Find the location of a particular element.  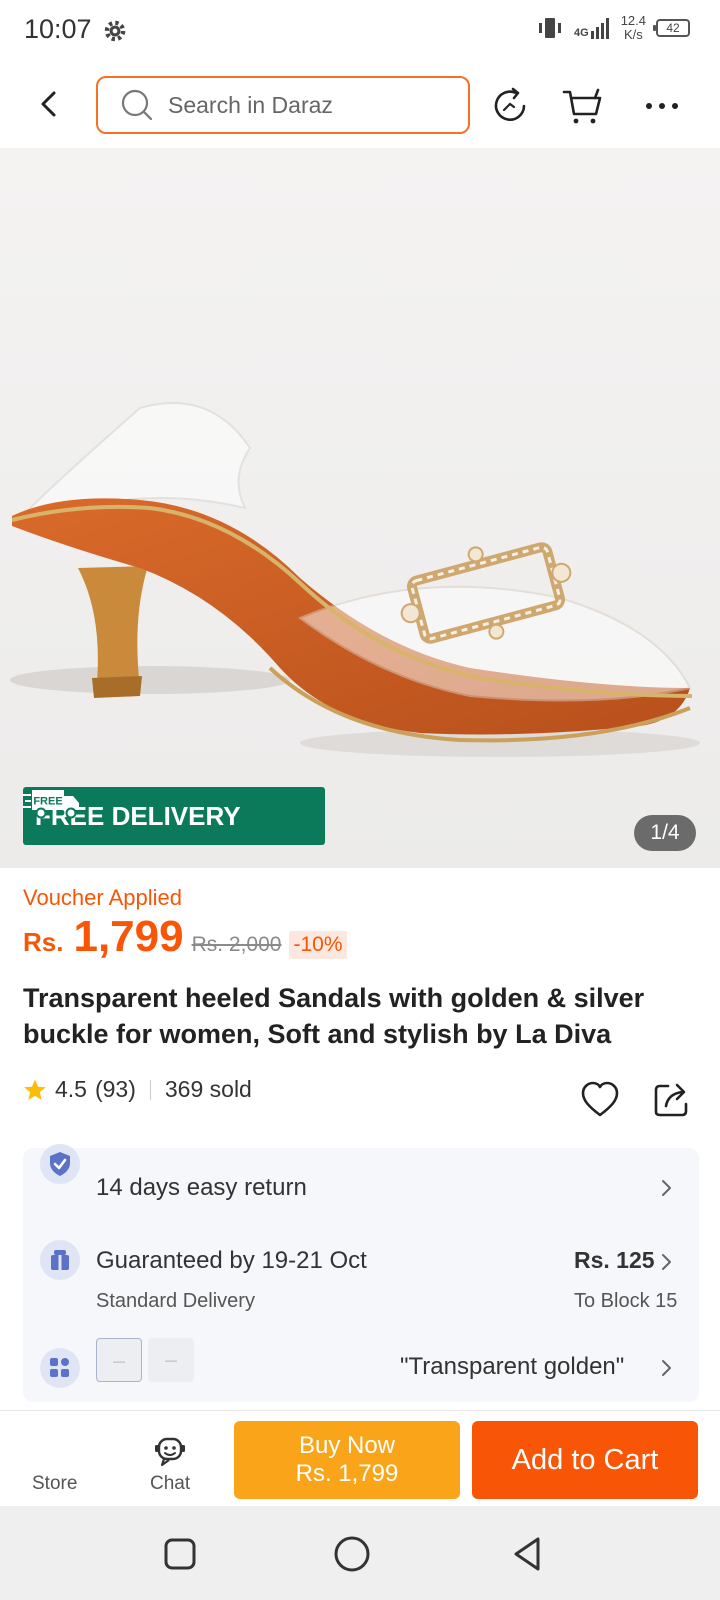

variant-grid-icon is located at coordinates (60, 1368).